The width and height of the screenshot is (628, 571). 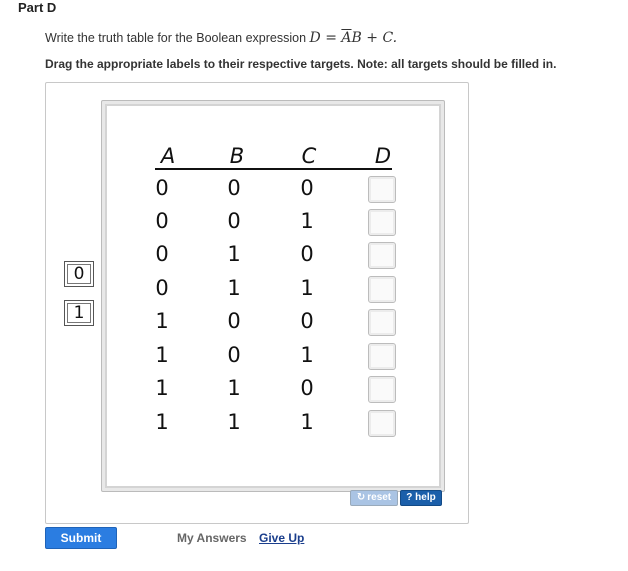 I want to click on expr-b: B, so click(x=356, y=38).